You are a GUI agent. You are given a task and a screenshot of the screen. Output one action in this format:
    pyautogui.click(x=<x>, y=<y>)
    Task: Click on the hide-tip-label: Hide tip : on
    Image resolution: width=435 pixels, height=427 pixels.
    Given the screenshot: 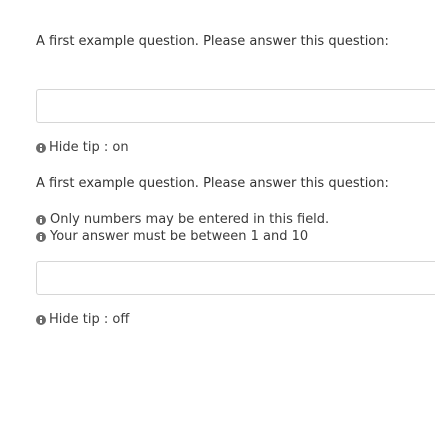 What is the action you would take?
    pyautogui.click(x=89, y=147)
    